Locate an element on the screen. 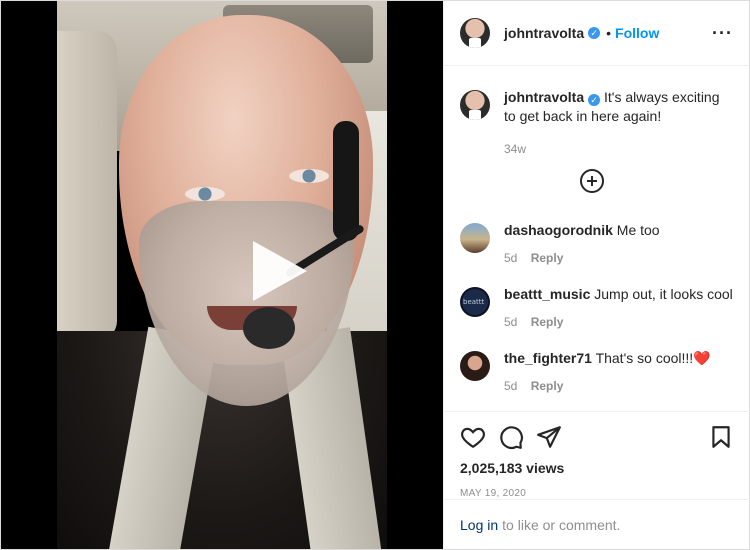 This screenshot has width=750, height=550. caption-avatar is located at coordinates (475, 105).